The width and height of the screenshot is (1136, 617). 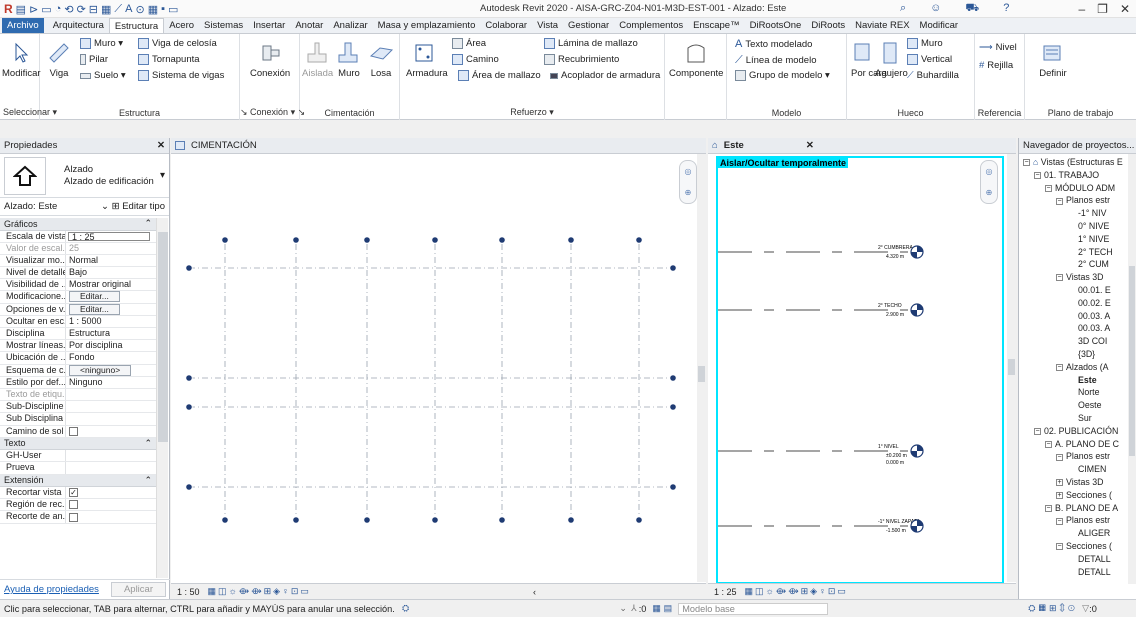 What do you see at coordinates (111, 260) in the screenshot?
I see `property-value: Normal` at bounding box center [111, 260].